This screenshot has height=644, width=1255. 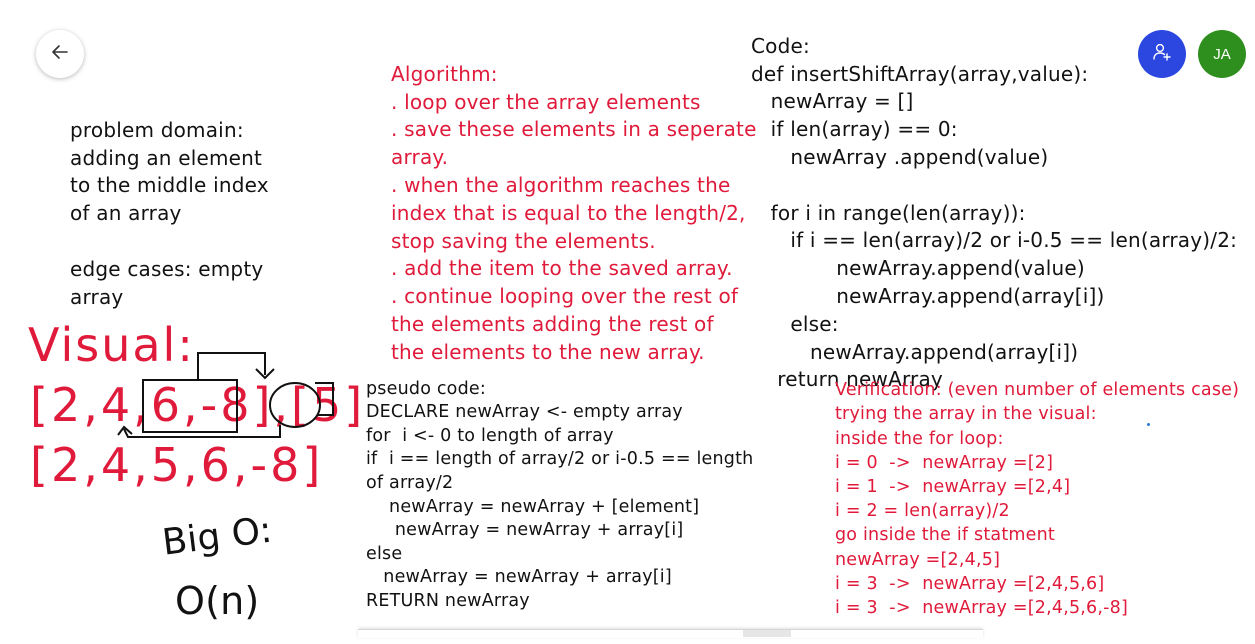 I want to click on pseudo-line: pseudo code:, so click(x=426, y=388).